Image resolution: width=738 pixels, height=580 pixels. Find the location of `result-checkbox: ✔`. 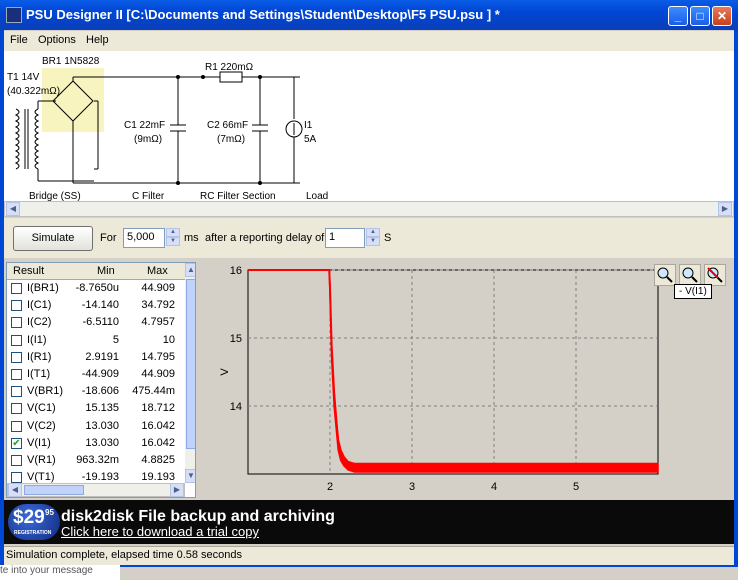

result-checkbox: ✔ is located at coordinates (16, 443).